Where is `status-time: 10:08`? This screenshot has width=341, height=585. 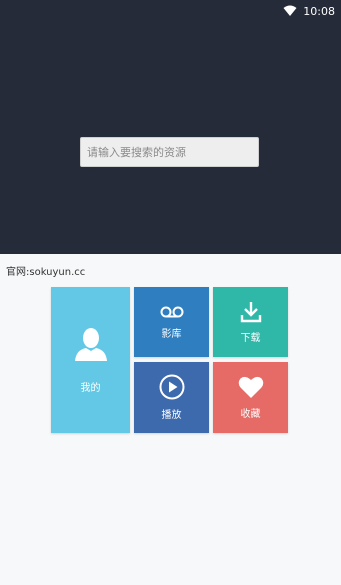 status-time: 10:08 is located at coordinates (319, 11).